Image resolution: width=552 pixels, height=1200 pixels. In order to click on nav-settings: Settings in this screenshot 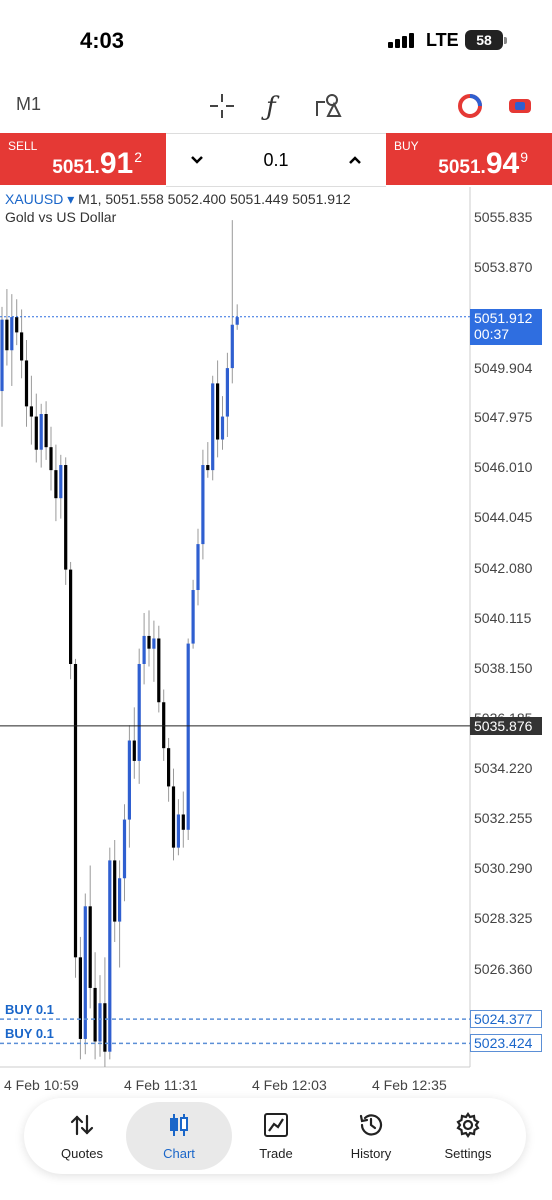, I will do `click(468, 1136)`.